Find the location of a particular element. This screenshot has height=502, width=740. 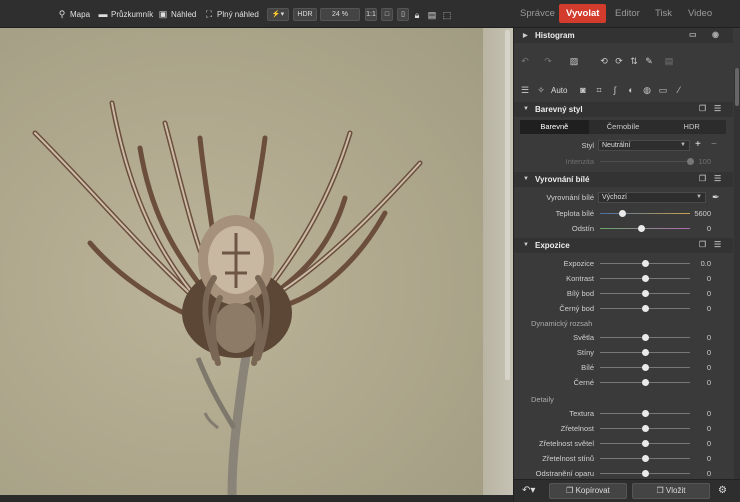

save-preset-icon: ▤ is located at coordinates (669, 61).